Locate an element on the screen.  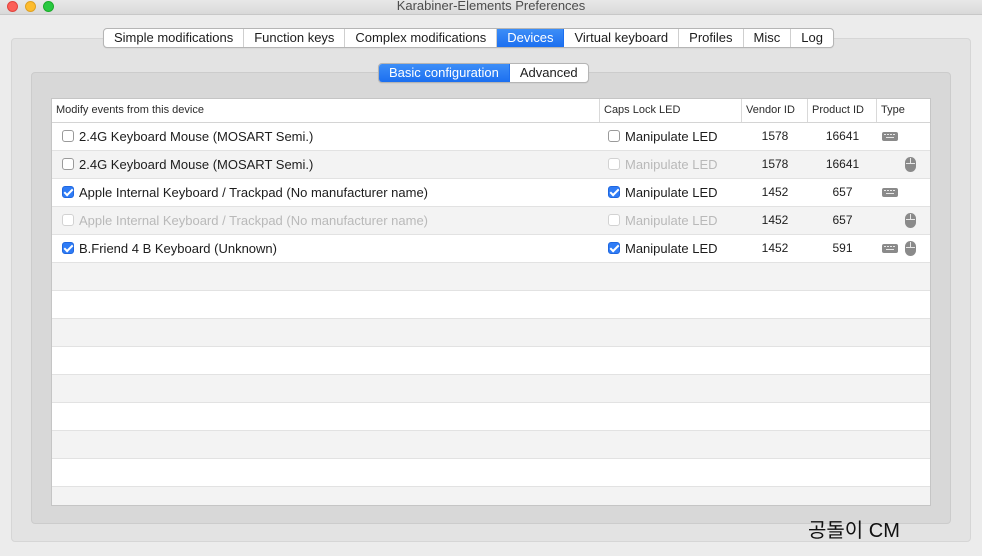
tab-complex-modifications: Complex modifications is located at coordinates (421, 38).